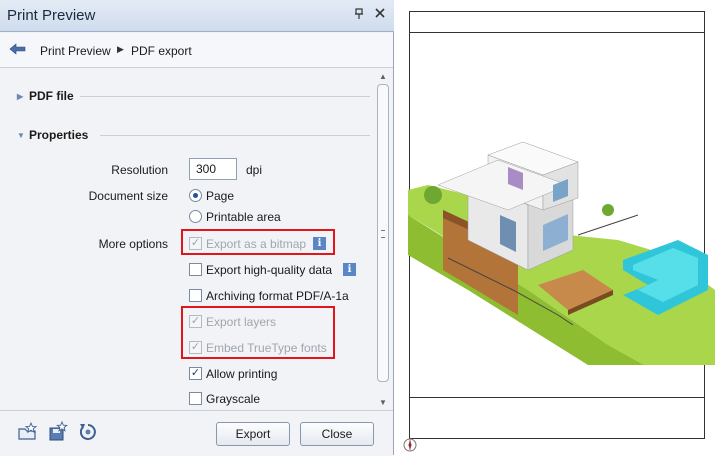  Describe the element at coordinates (88, 432) in the screenshot. I see `reset-icon` at that location.